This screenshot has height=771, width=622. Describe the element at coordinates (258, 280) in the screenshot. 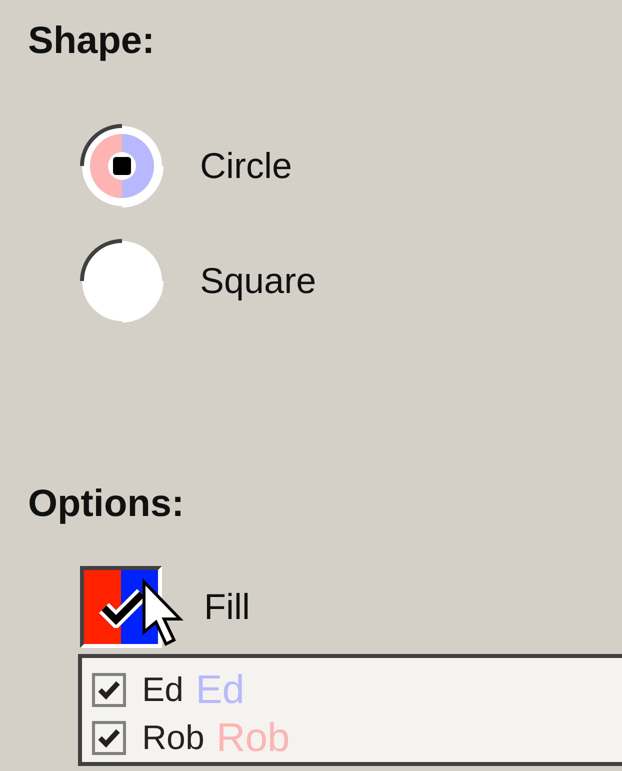

I see `radio-label: Square` at that location.